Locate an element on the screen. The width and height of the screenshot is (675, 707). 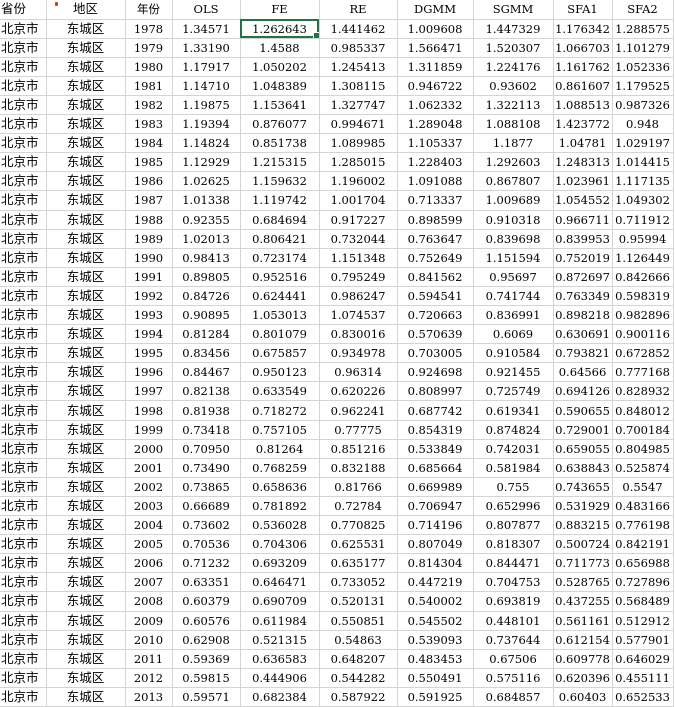
cell-sfa2: 0.5547 is located at coordinates (643, 487).